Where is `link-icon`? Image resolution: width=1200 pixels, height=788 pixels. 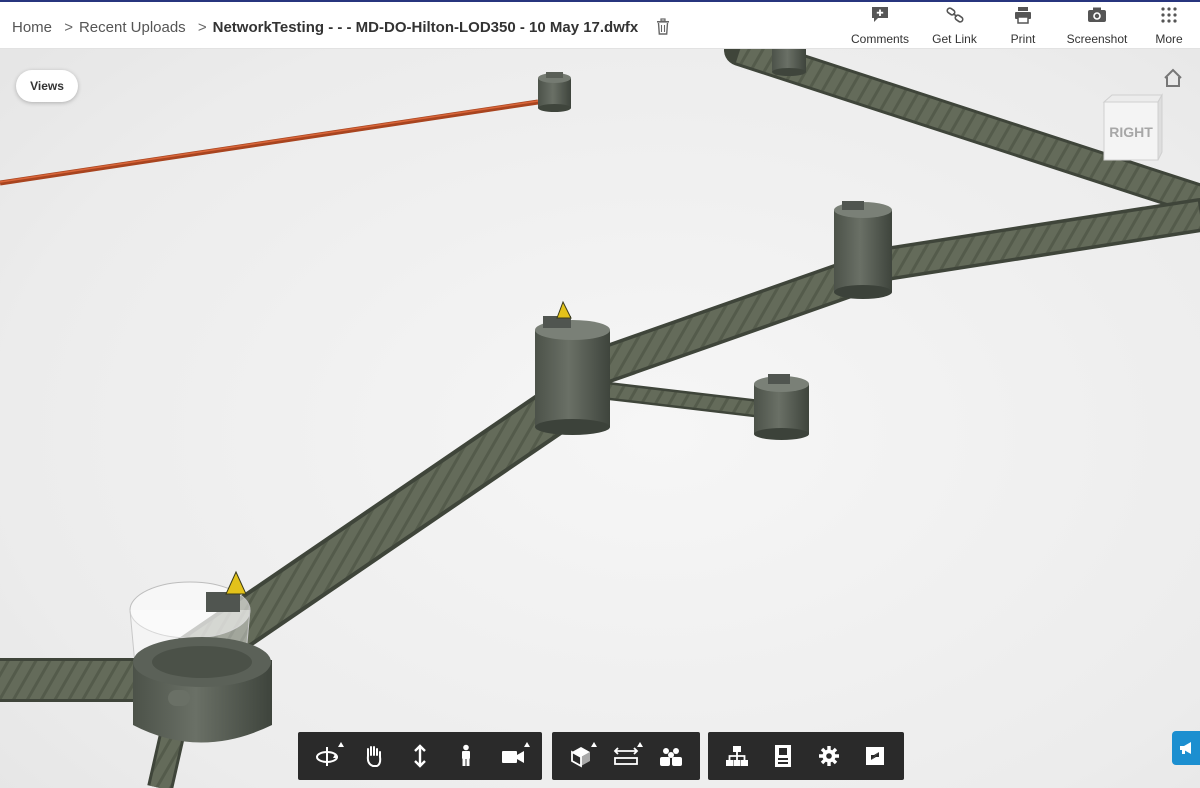 link-icon is located at coordinates (955, 17).